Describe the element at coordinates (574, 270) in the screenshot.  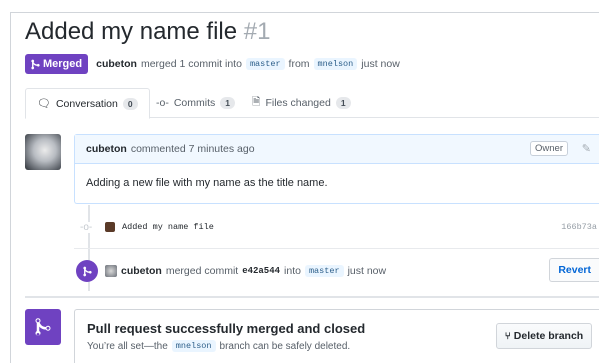
I see `revert-button: Revert` at that location.